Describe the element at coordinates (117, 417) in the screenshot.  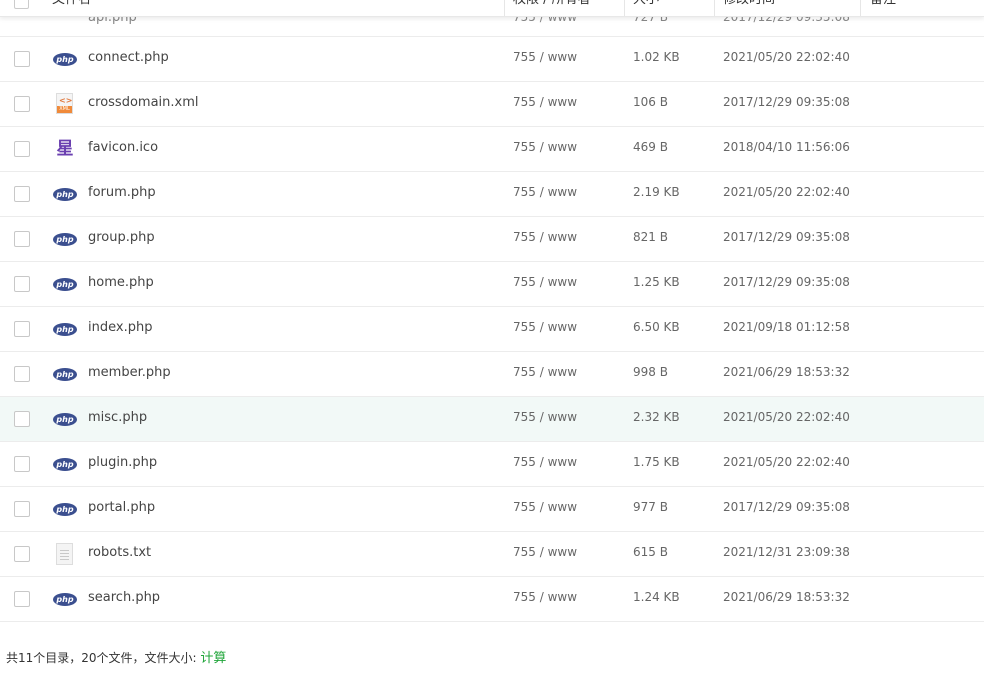
I see `file-name: misc.php` at that location.